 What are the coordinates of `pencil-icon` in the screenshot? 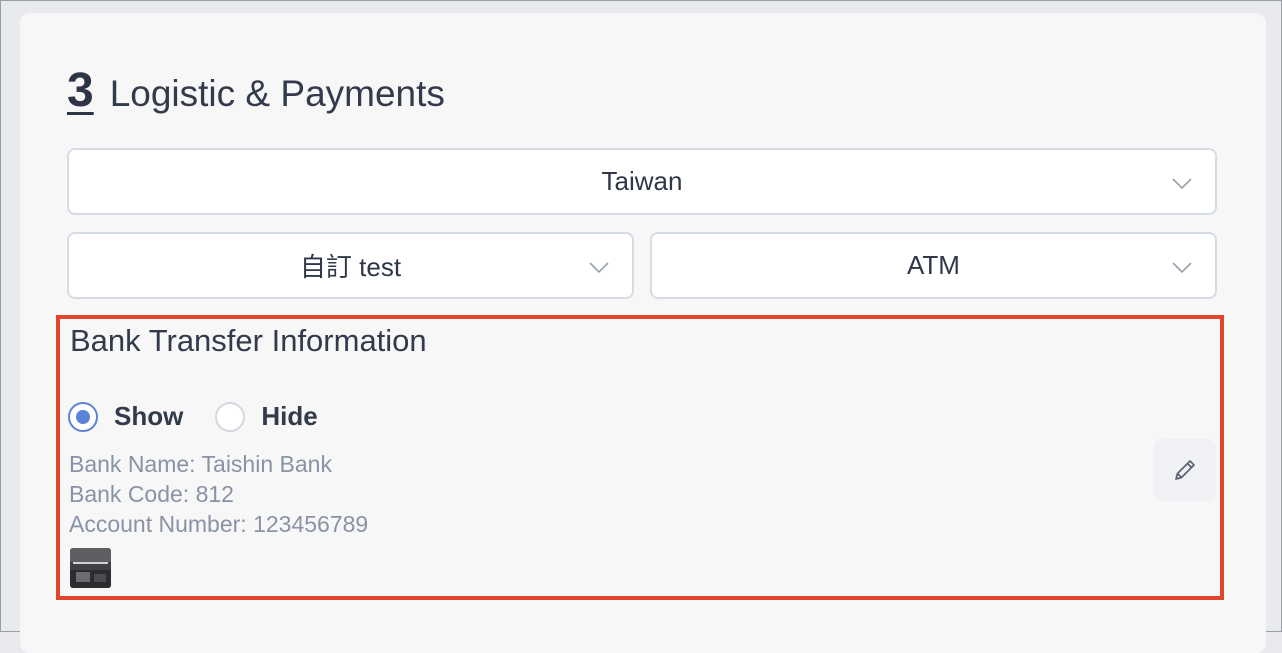 It's located at (1185, 470).